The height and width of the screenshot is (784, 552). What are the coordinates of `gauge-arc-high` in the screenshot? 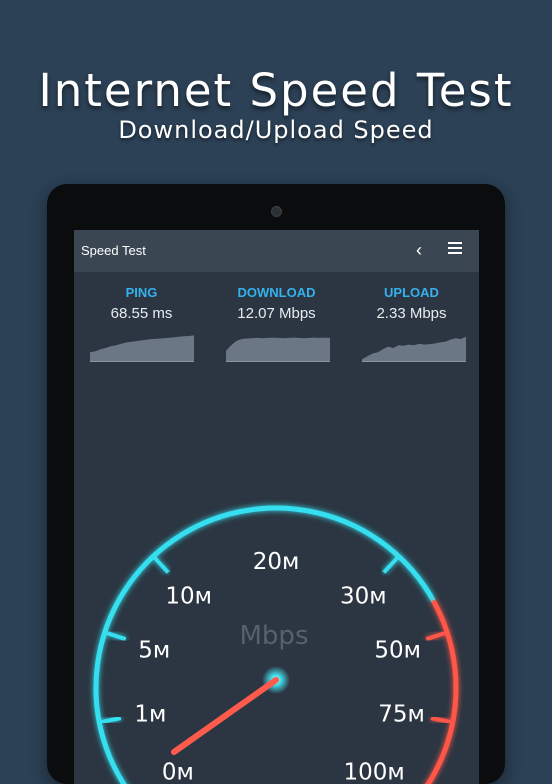 It's located at (442, 691).